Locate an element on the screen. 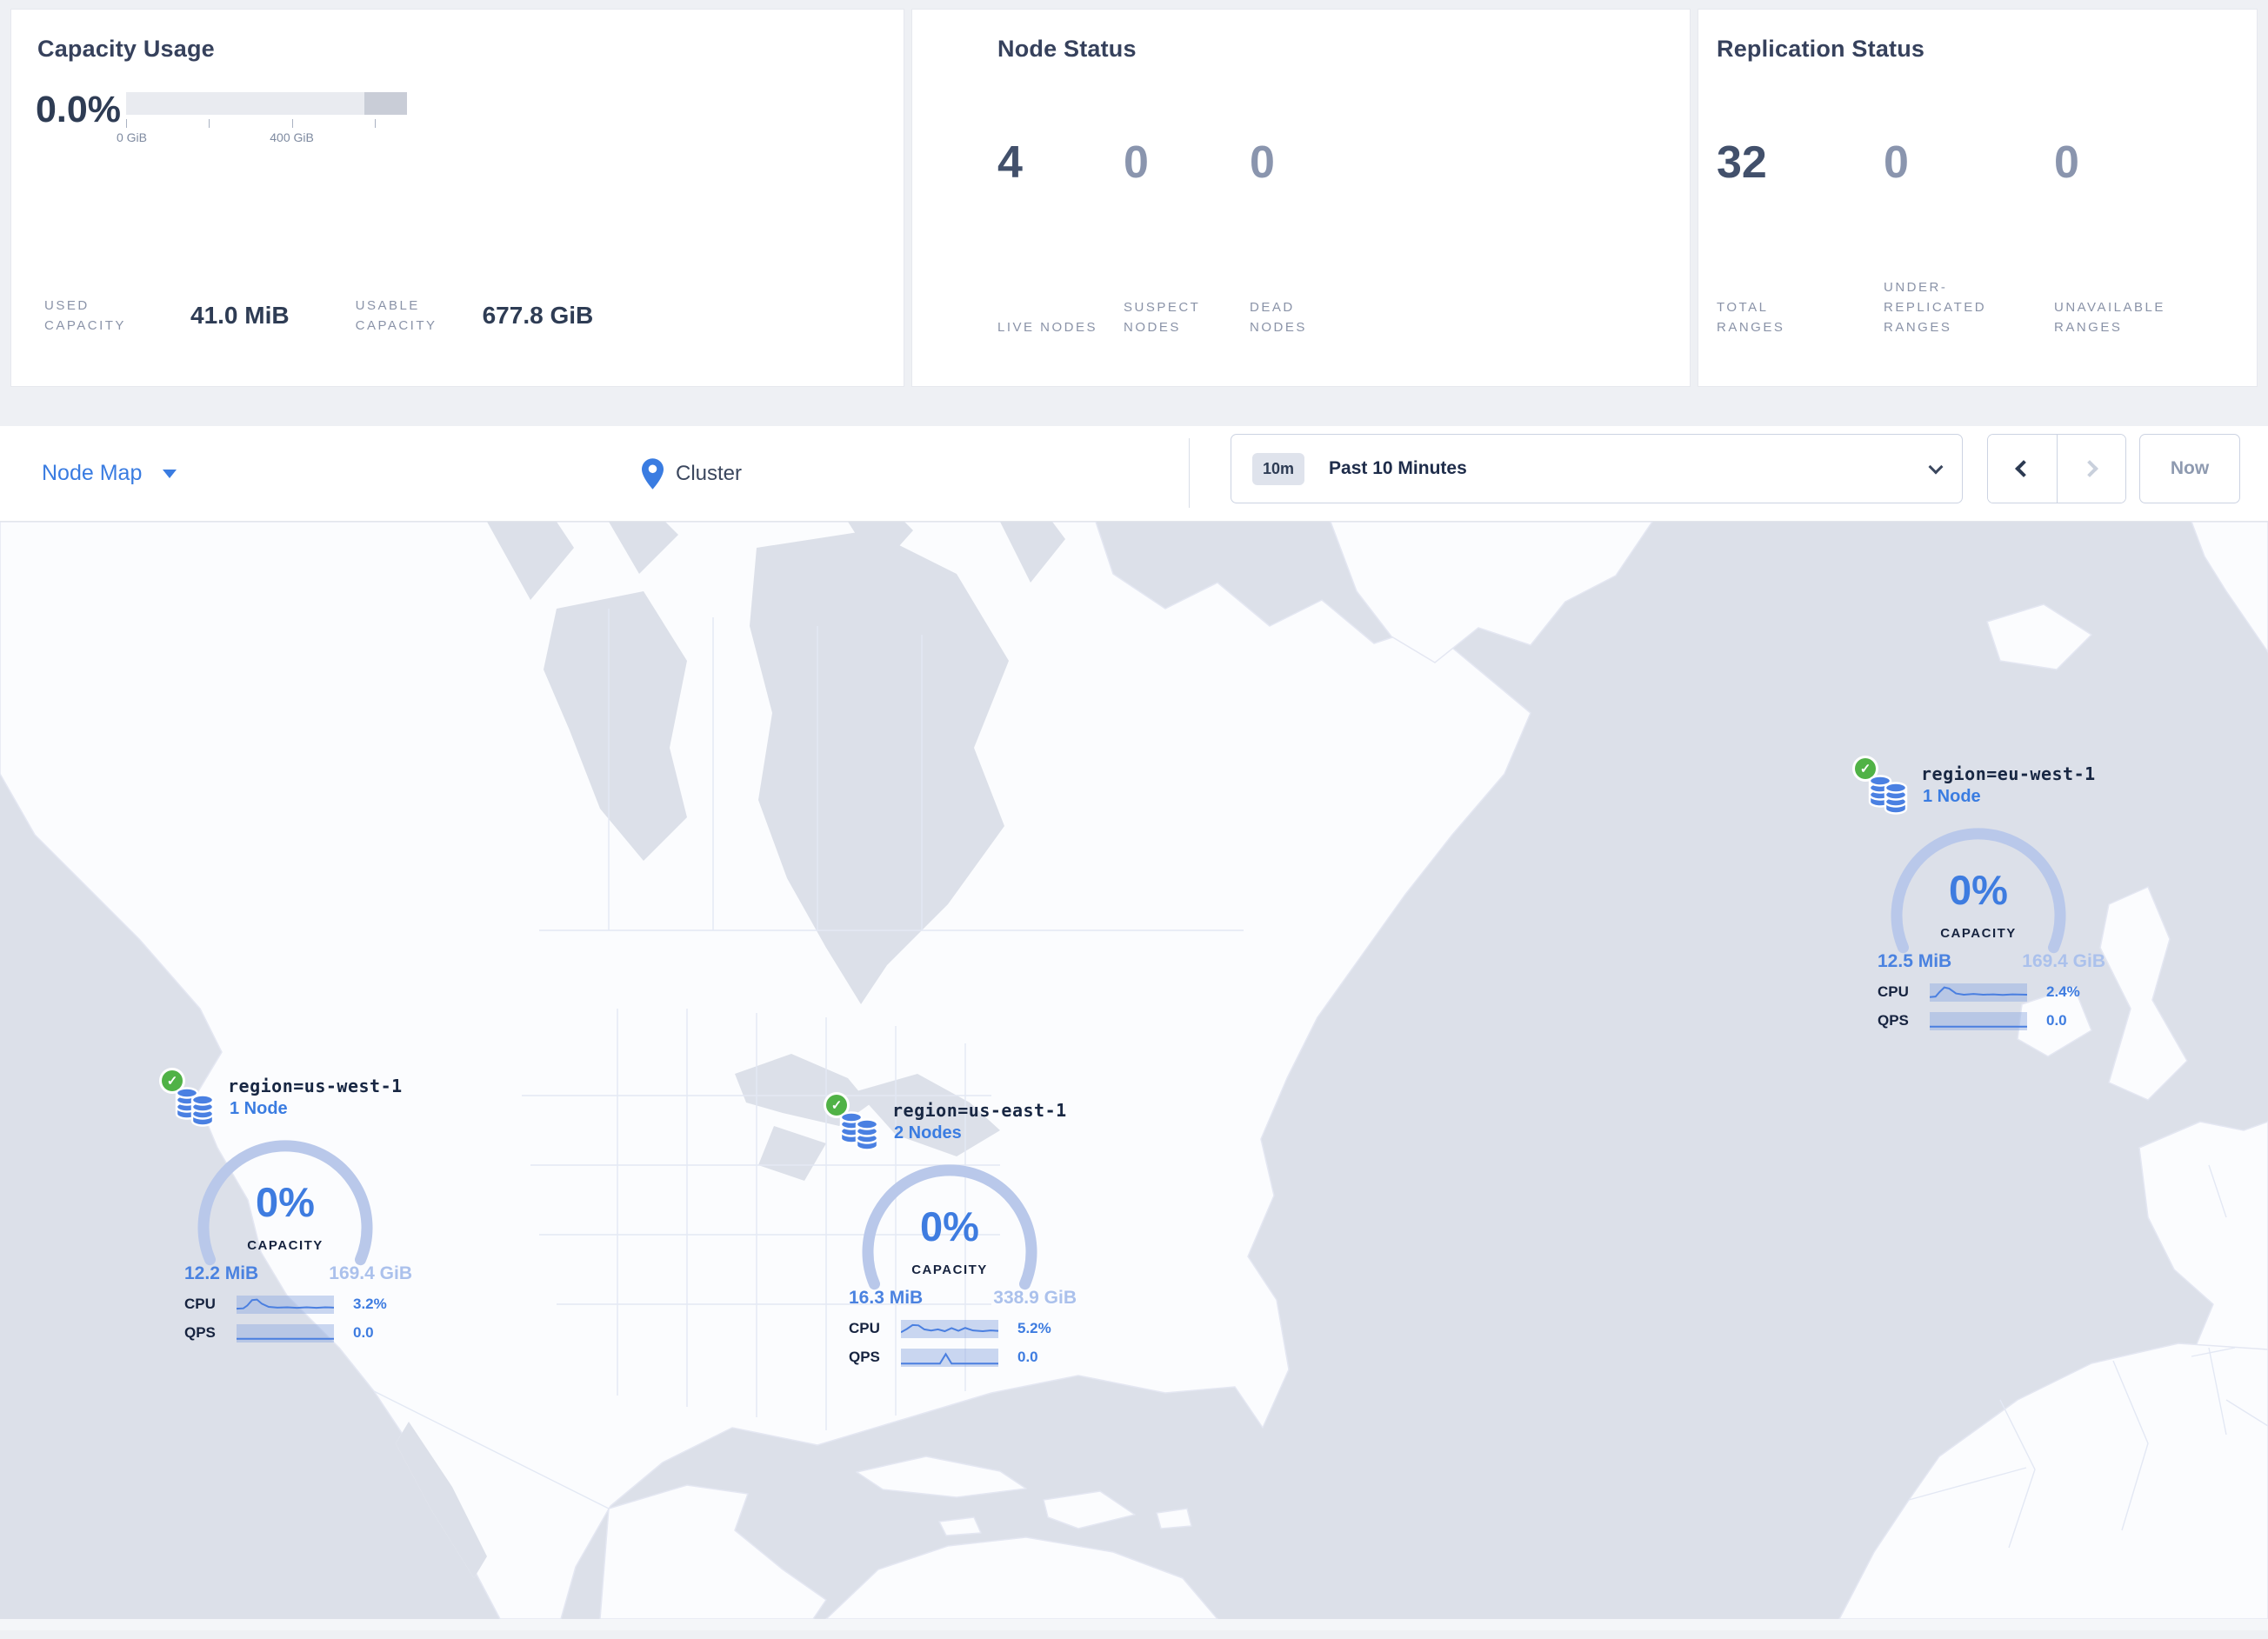  node-count-link: 2 Nodes is located at coordinates (928, 1133).